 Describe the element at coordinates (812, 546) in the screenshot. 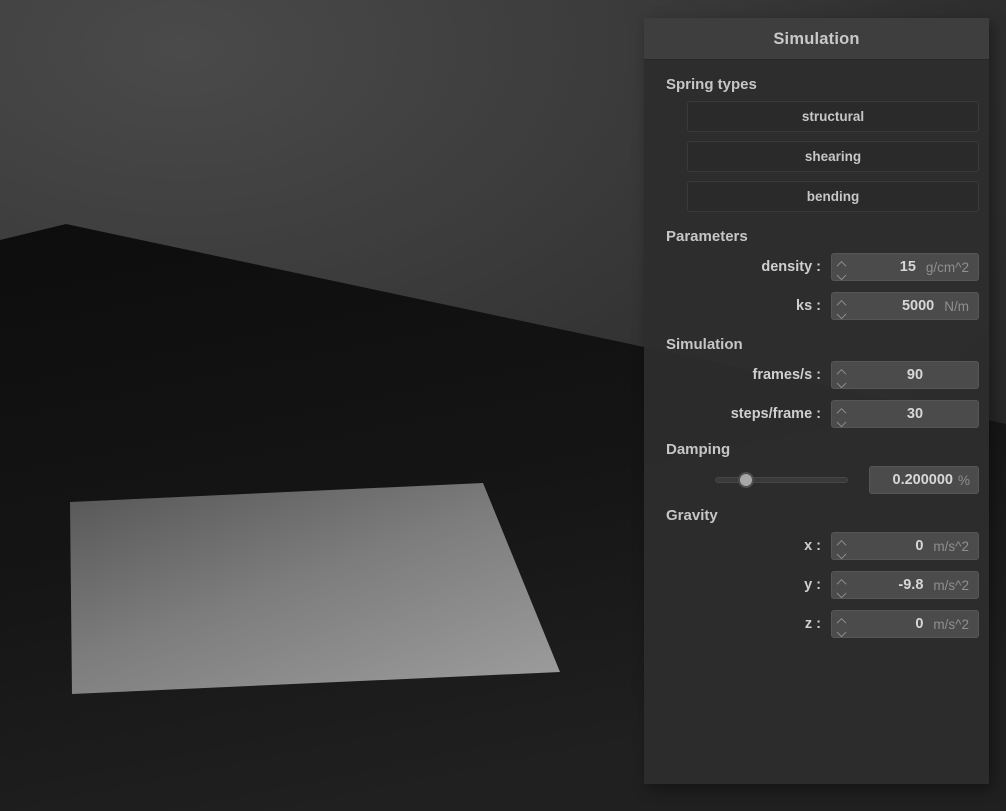

I see `label-gravity-x: x :` at that location.